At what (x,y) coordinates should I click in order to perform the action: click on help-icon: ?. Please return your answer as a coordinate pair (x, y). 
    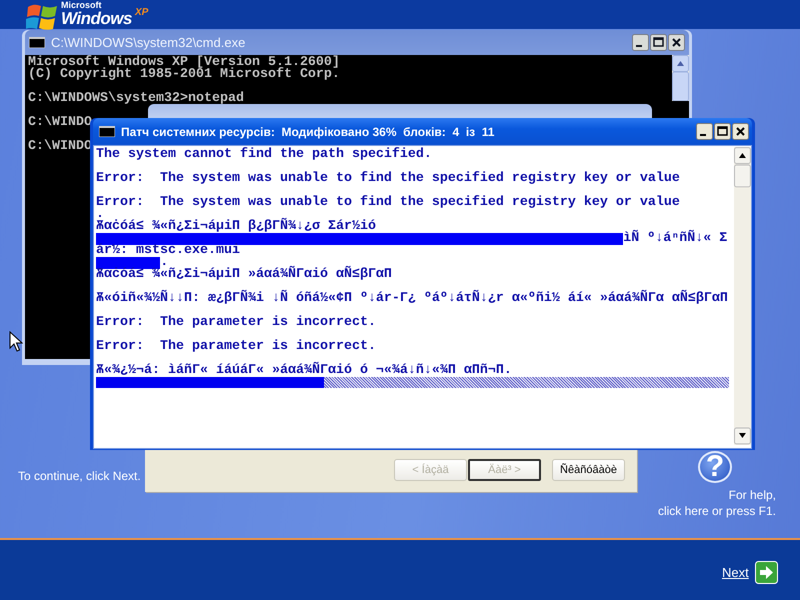
    Looking at the image, I should click on (715, 467).